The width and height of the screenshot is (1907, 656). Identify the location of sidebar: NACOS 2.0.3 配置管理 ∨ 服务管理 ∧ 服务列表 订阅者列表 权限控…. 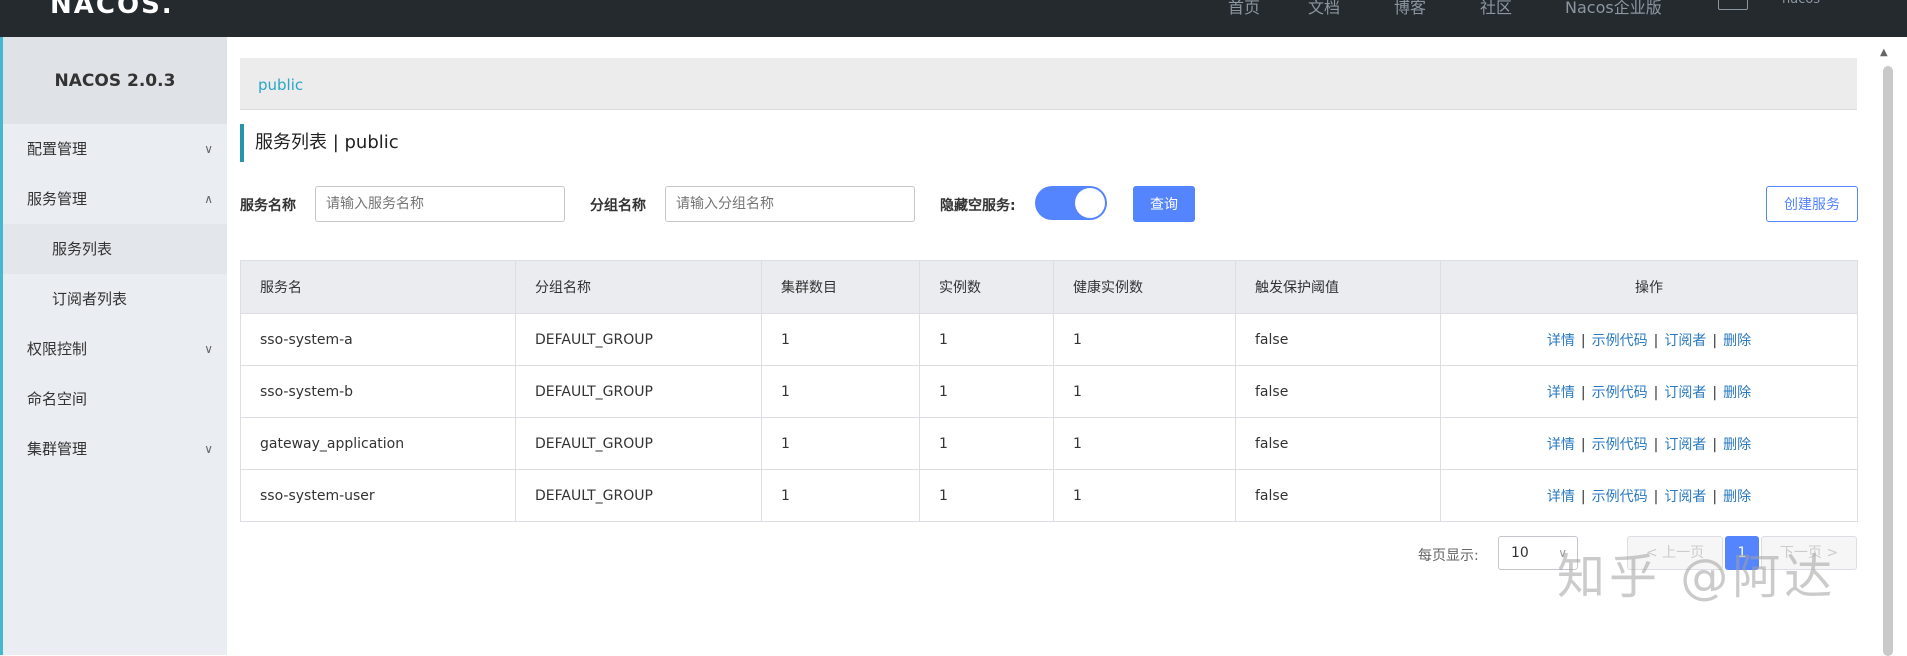
(113, 346).